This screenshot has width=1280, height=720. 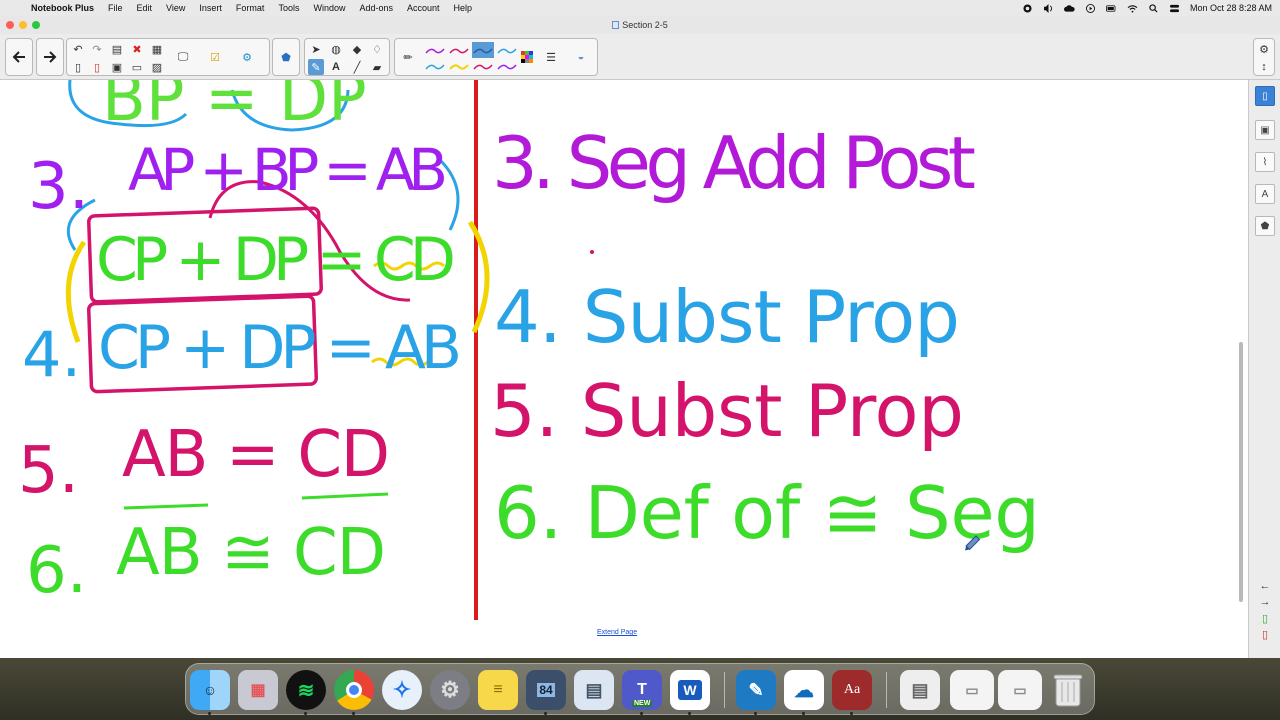 I want to click on vertical-scrollbar, so click(x=1241, y=472).